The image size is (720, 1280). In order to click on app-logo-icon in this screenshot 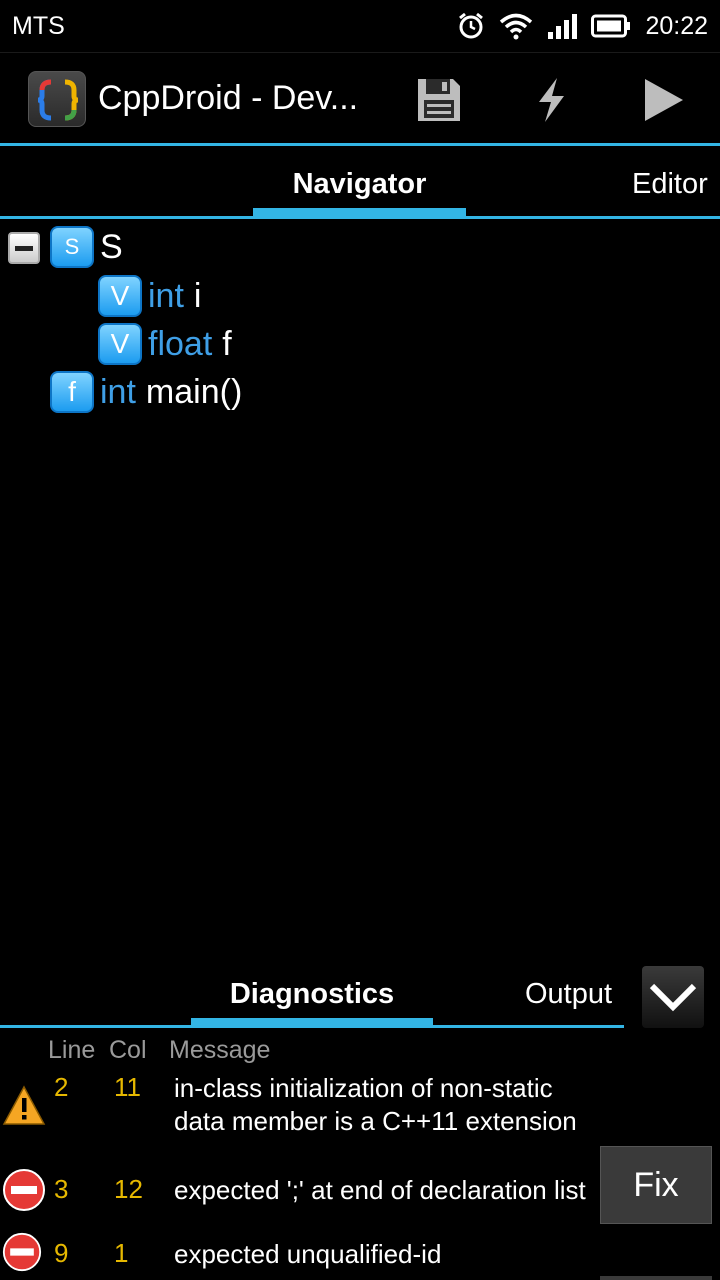, I will do `click(57, 99)`.